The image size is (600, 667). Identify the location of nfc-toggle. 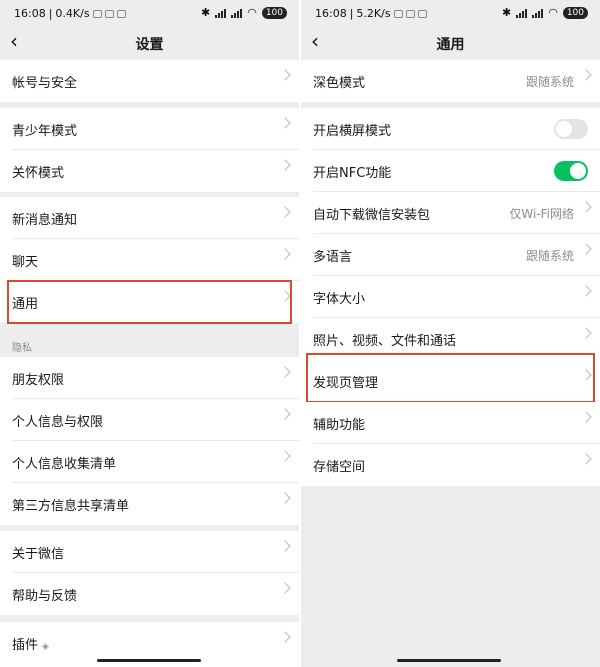
(571, 171).